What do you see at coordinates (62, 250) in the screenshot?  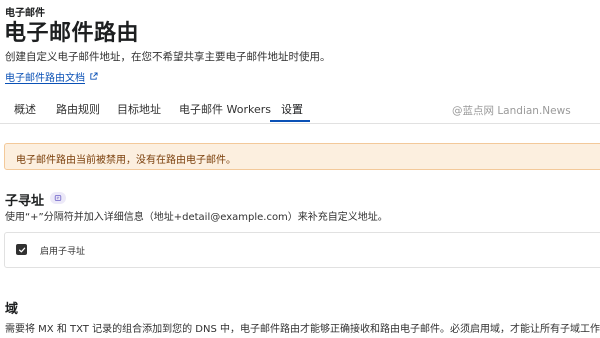 I see `enable-subaddressing-label: 启用子寻址` at bounding box center [62, 250].